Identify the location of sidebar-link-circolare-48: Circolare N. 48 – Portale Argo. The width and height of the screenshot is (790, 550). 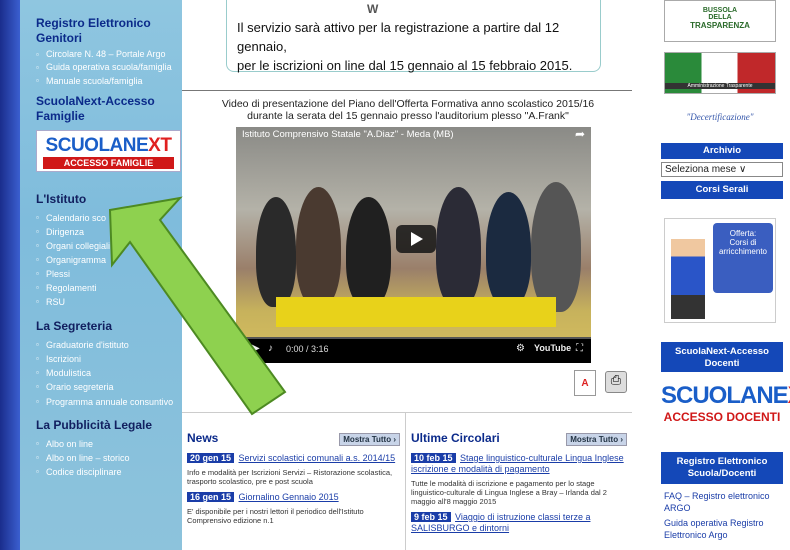
(109, 54).